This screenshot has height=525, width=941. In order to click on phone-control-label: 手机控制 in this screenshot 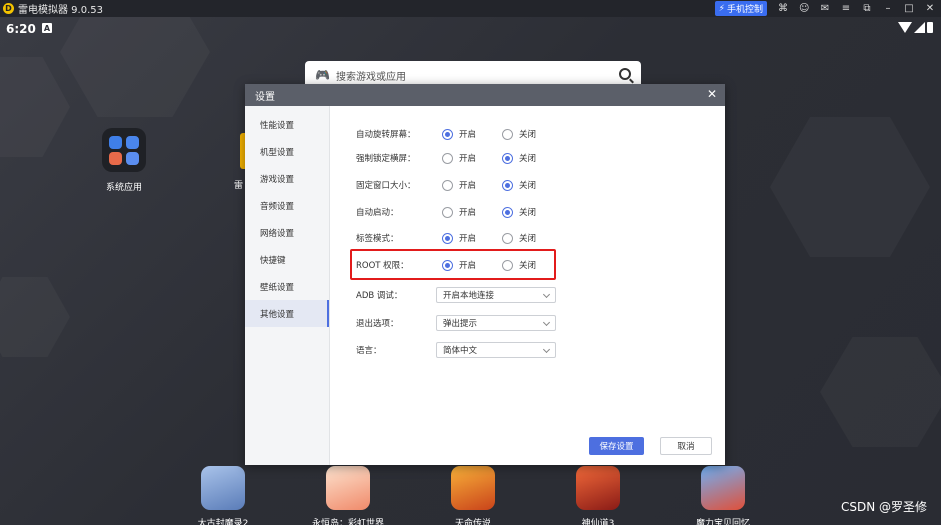, I will do `click(744, 10)`.